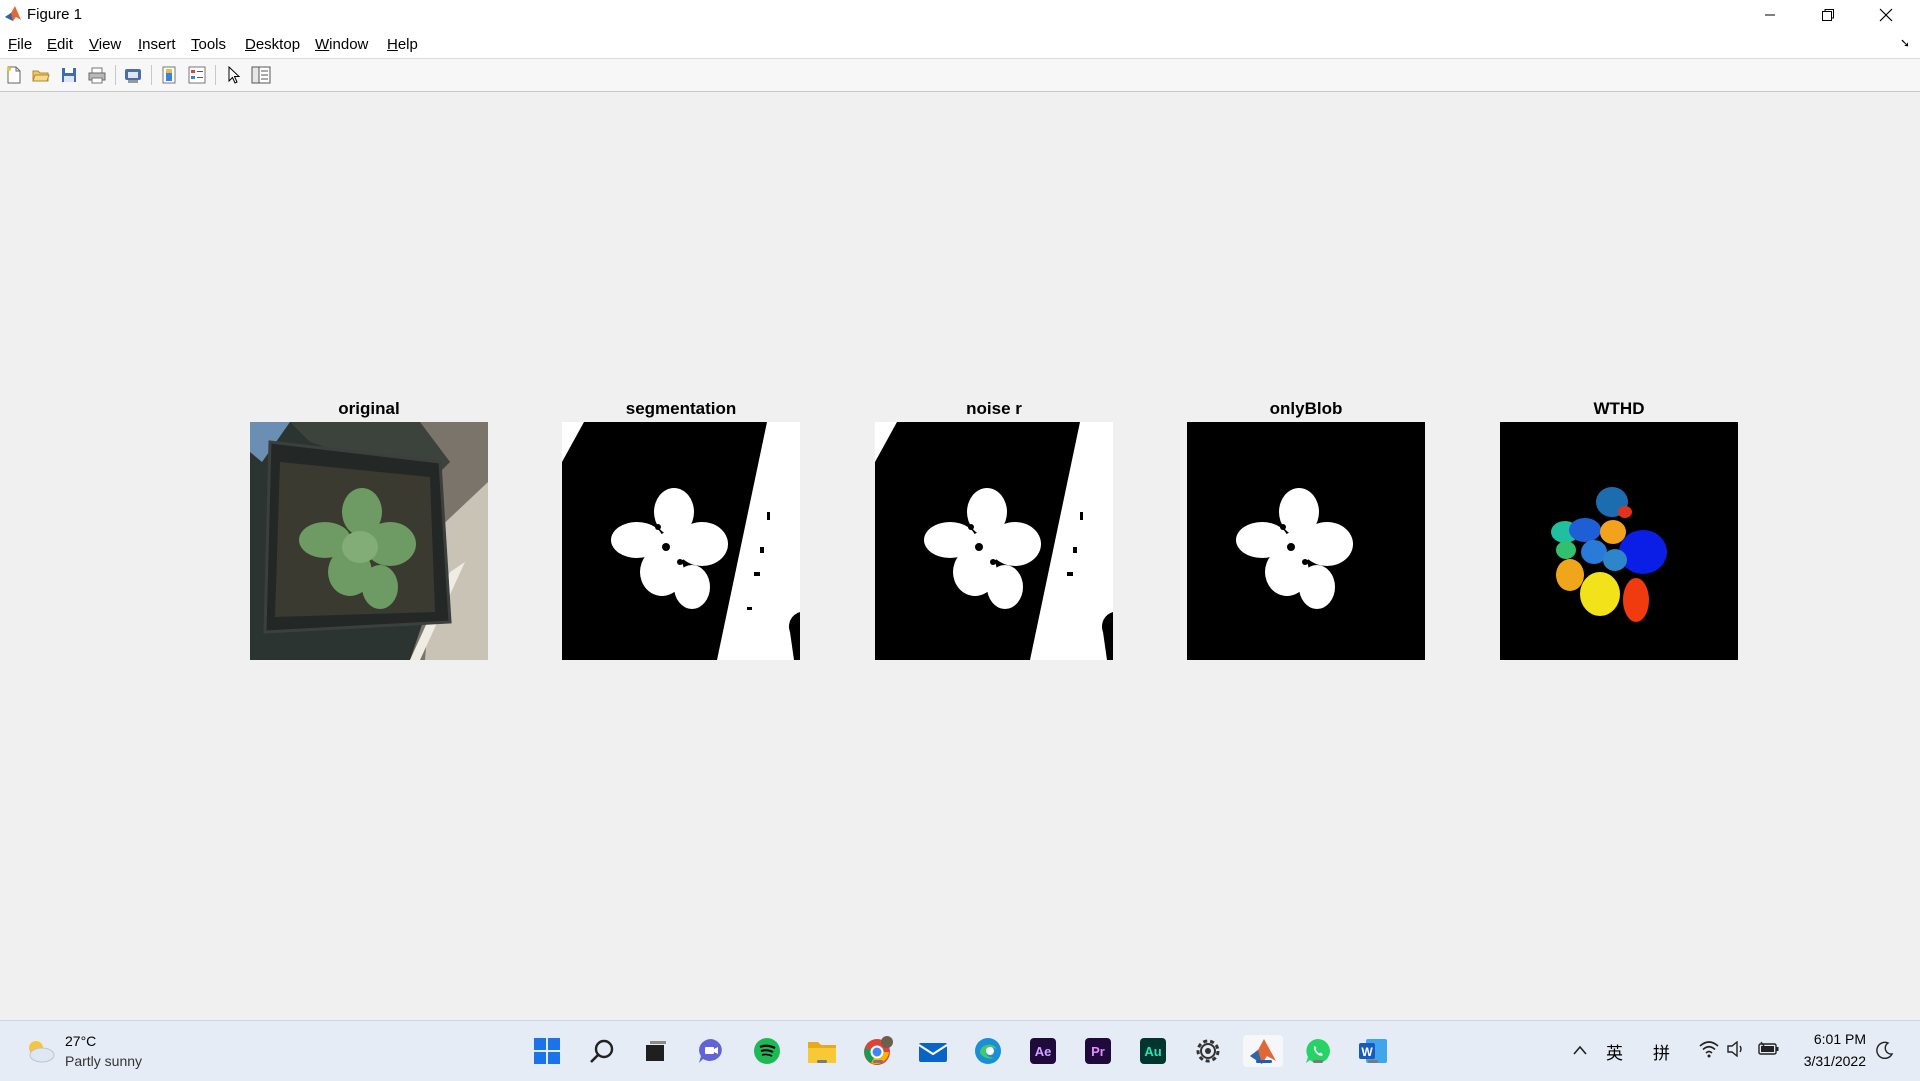 The width and height of the screenshot is (1920, 1081). I want to click on show-hidden-icons-icon, so click(1580, 1050).